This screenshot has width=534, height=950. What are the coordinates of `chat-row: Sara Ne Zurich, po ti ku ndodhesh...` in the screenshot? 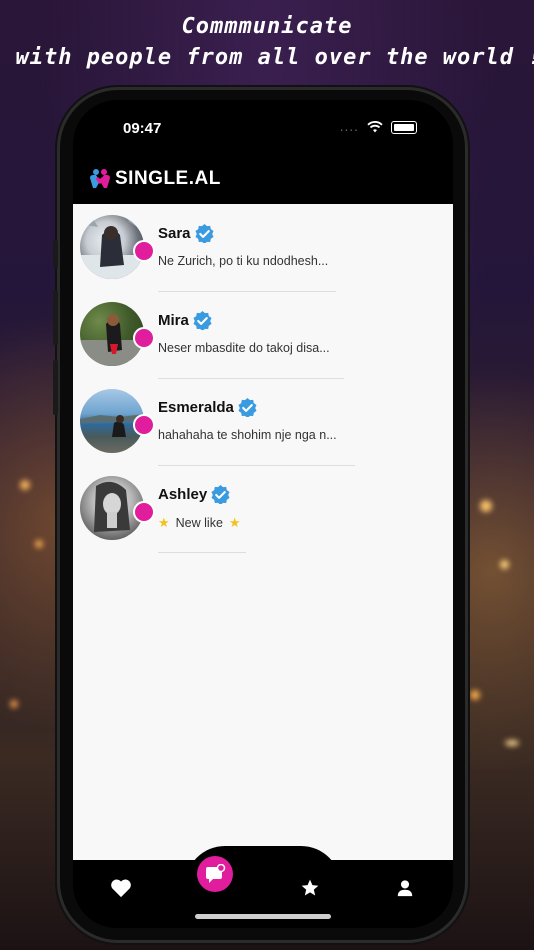 It's located at (263, 248).